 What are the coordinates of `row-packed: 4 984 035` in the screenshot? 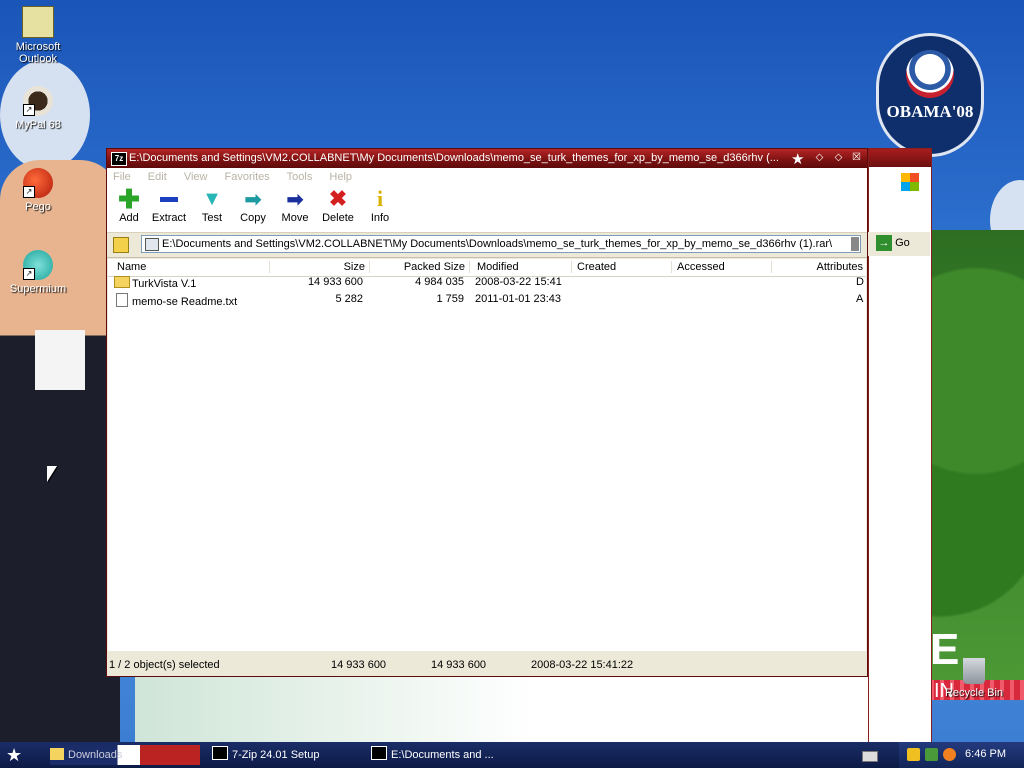 It's located at (439, 282).